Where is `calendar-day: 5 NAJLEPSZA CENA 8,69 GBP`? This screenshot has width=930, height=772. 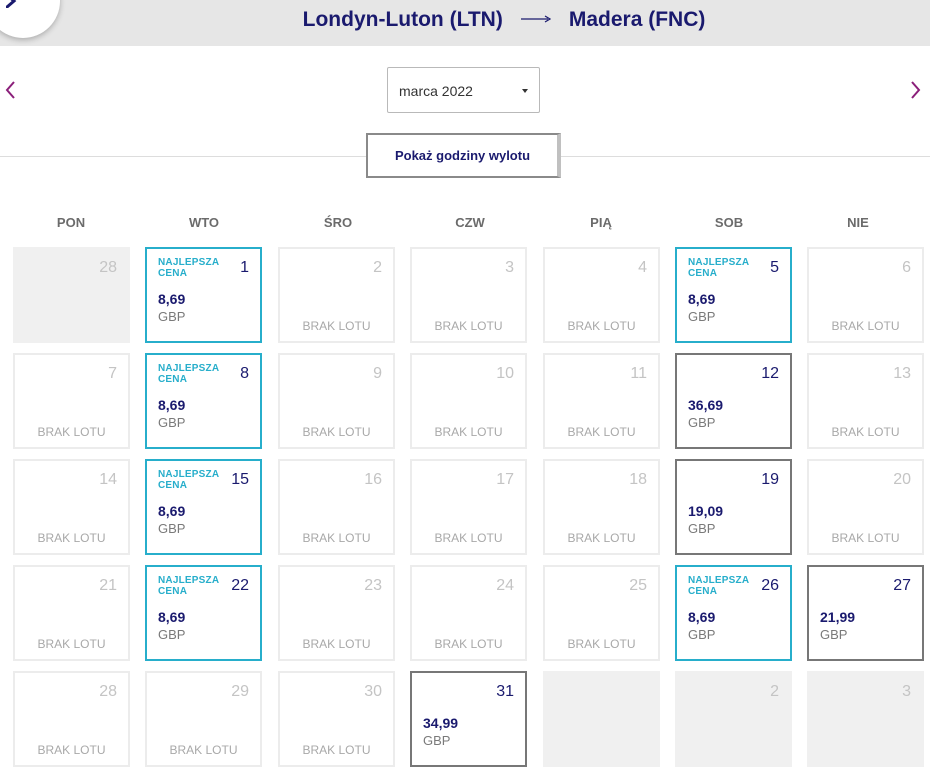 calendar-day: 5 NAJLEPSZA CENA 8,69 GBP is located at coordinates (733, 295).